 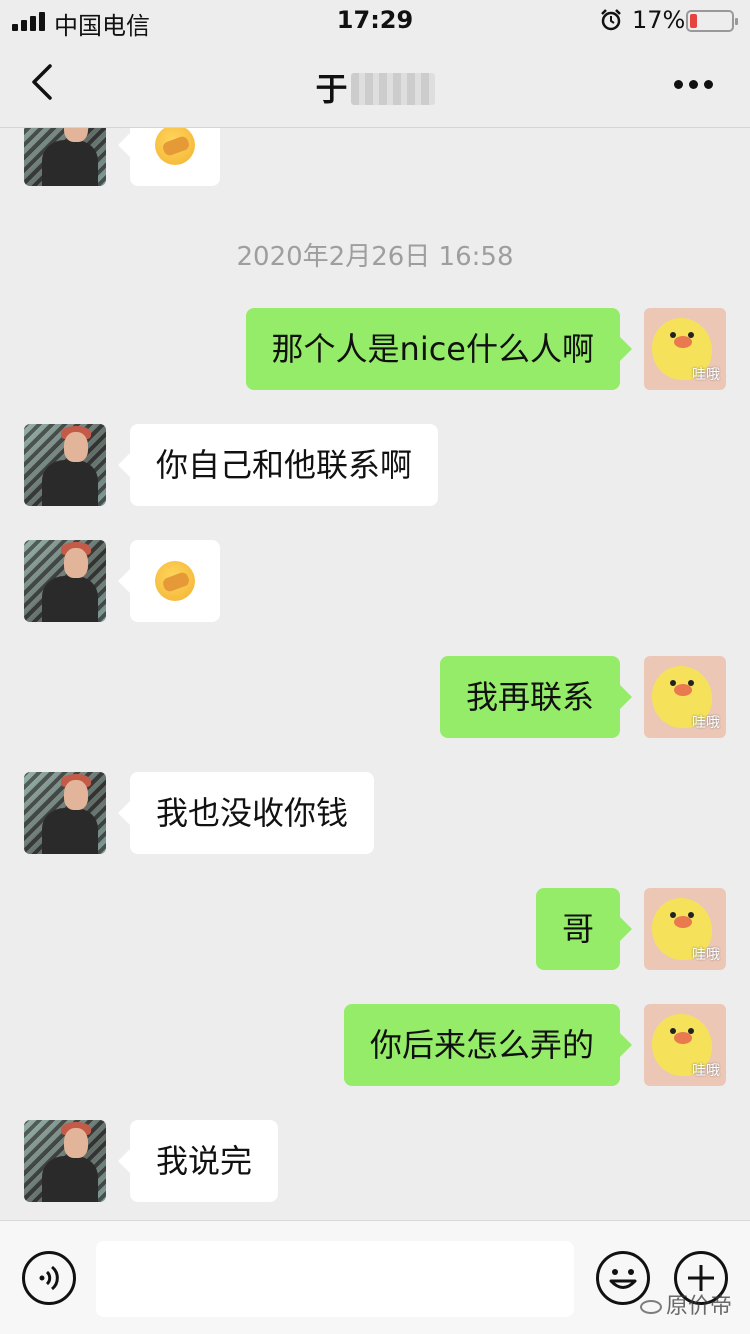 I want to click on wechat-logo-icon, so click(x=651, y=1307).